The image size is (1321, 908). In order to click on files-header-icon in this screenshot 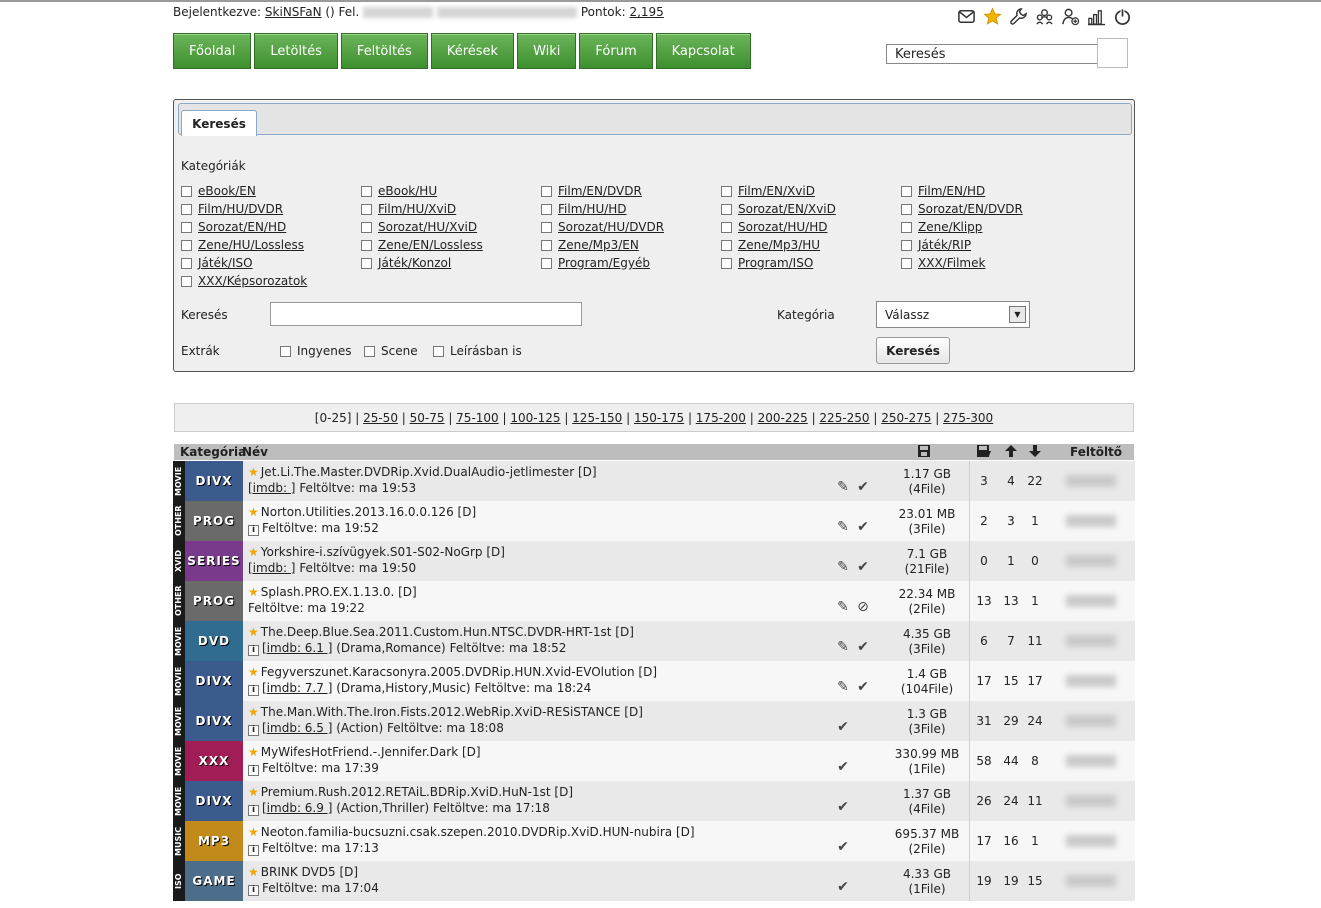, I will do `click(984, 452)`.